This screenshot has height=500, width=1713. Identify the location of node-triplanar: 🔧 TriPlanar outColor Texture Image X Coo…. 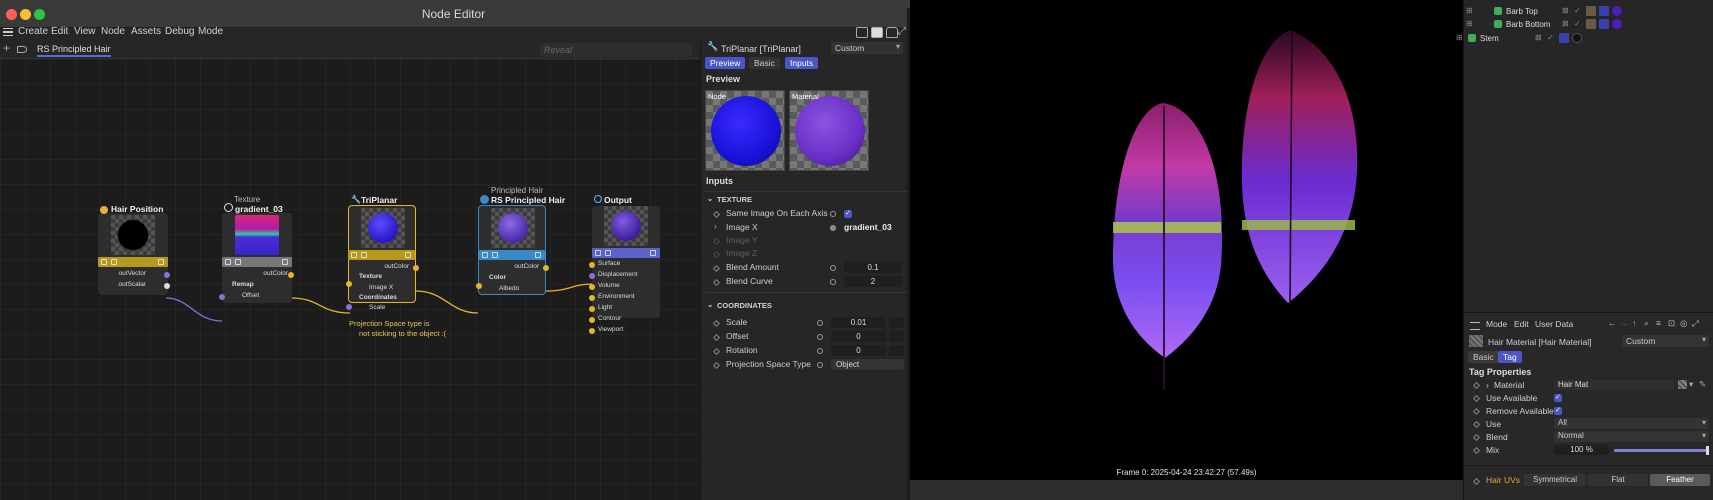
(382, 253).